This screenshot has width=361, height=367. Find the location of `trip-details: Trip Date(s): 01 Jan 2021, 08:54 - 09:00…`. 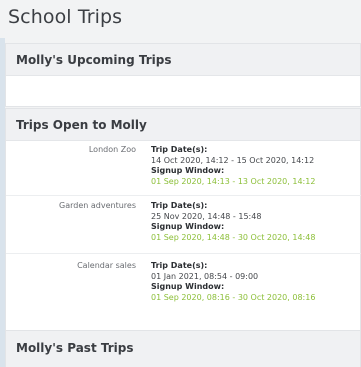

trip-details: Trip Date(s): 01 Jan 2021, 08:54 - 09:00… is located at coordinates (233, 282).